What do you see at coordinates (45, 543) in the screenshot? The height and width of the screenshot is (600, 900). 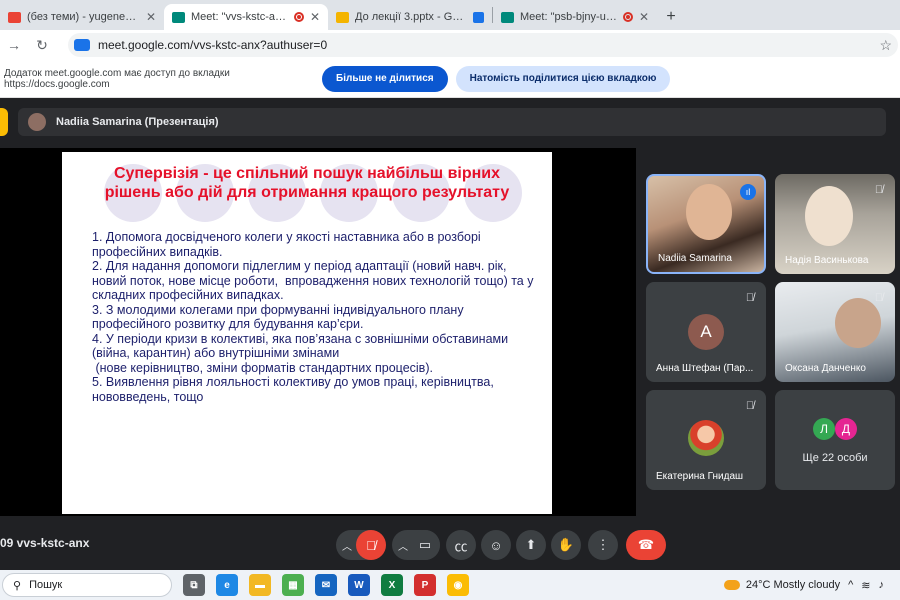 I see `meeting-code: 09 vvs-kstc-anx` at bounding box center [45, 543].